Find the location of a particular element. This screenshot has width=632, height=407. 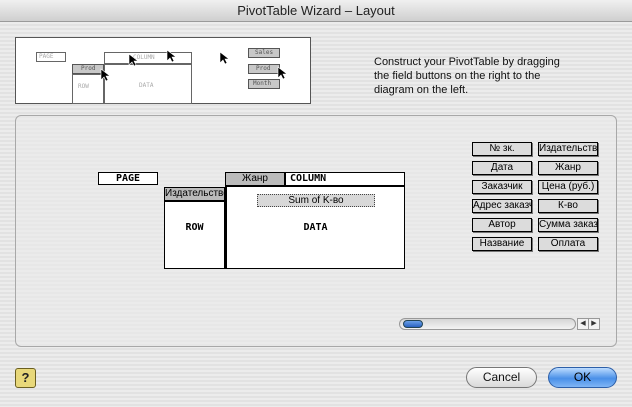

preview-field-prod: Prod is located at coordinates (264, 69).